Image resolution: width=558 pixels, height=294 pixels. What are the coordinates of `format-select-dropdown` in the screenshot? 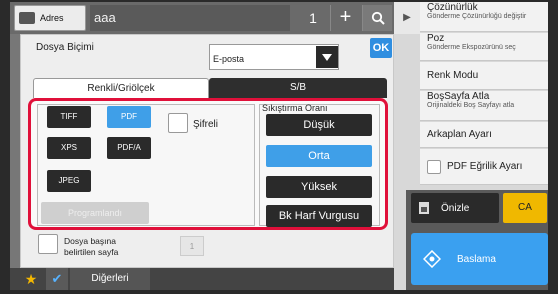 It's located at (327, 57).